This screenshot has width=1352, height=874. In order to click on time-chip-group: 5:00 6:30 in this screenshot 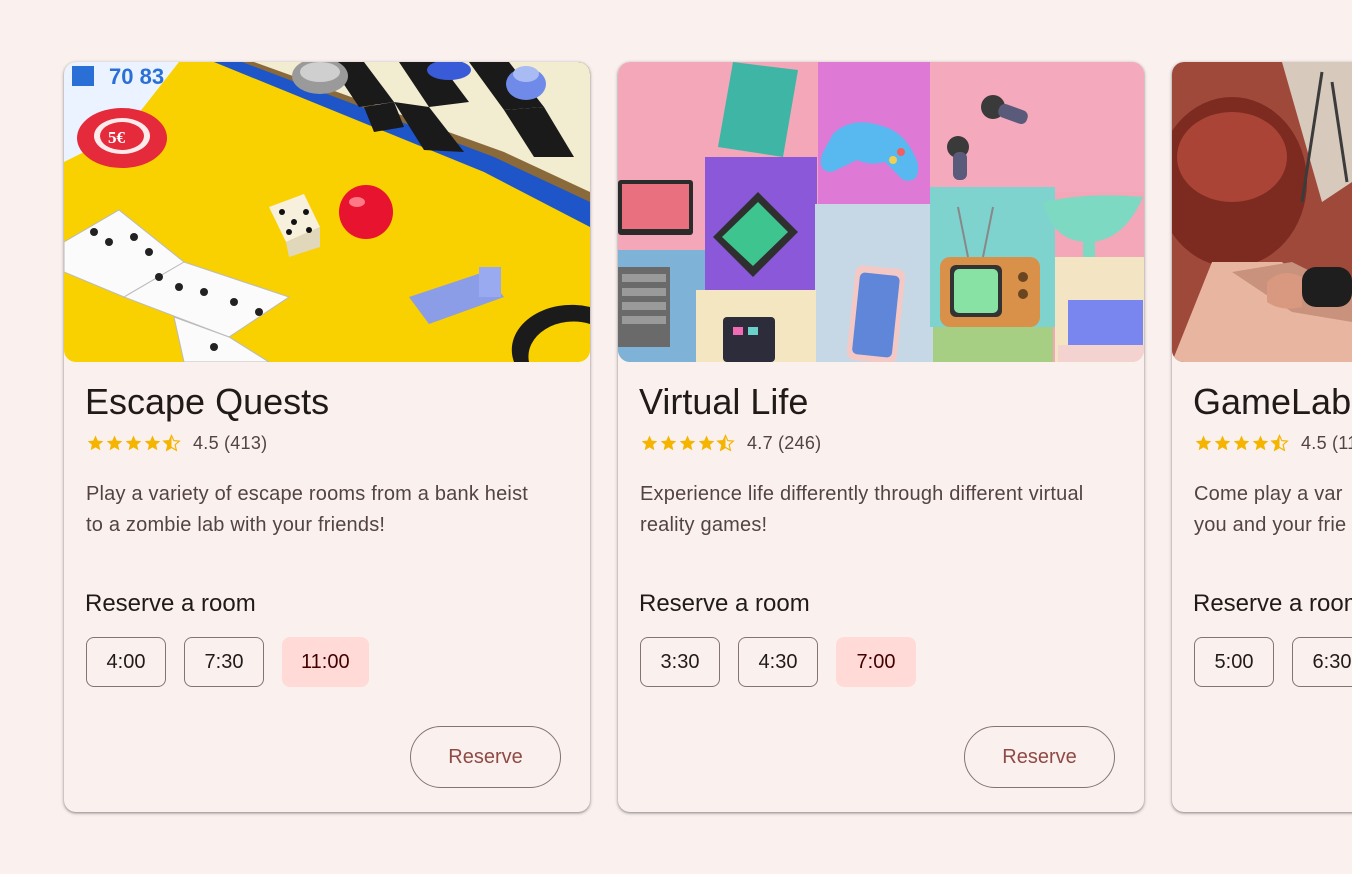, I will do `click(1273, 662)`.